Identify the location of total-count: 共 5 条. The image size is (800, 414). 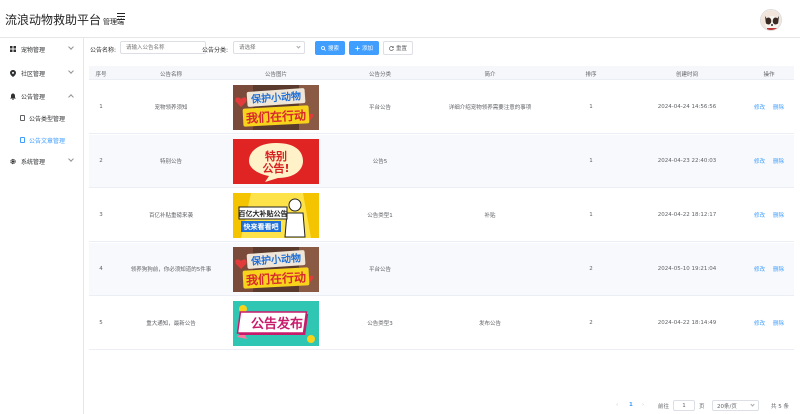
(780, 407).